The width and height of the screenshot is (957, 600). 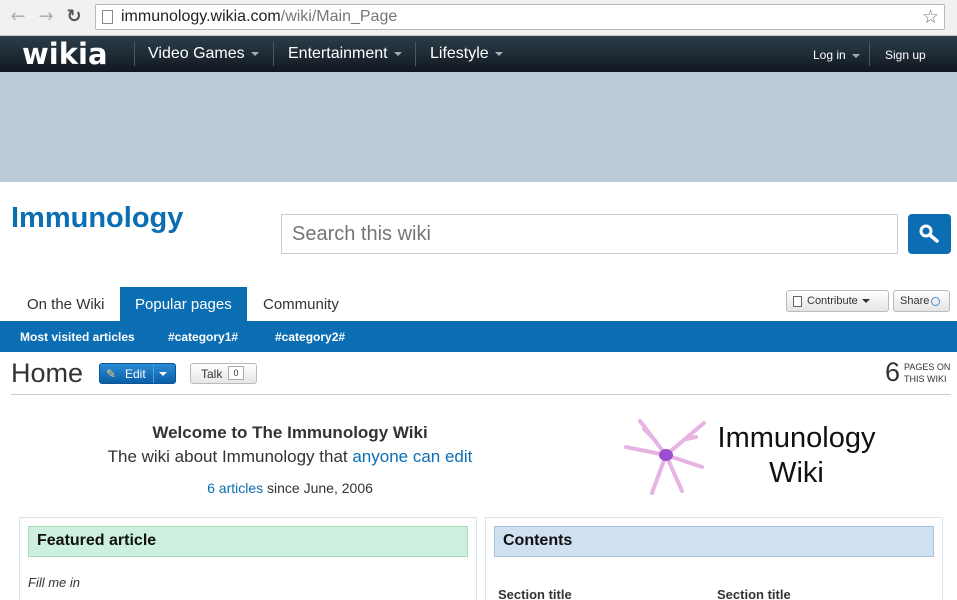 I want to click on talk-label: Talk, so click(x=212, y=374).